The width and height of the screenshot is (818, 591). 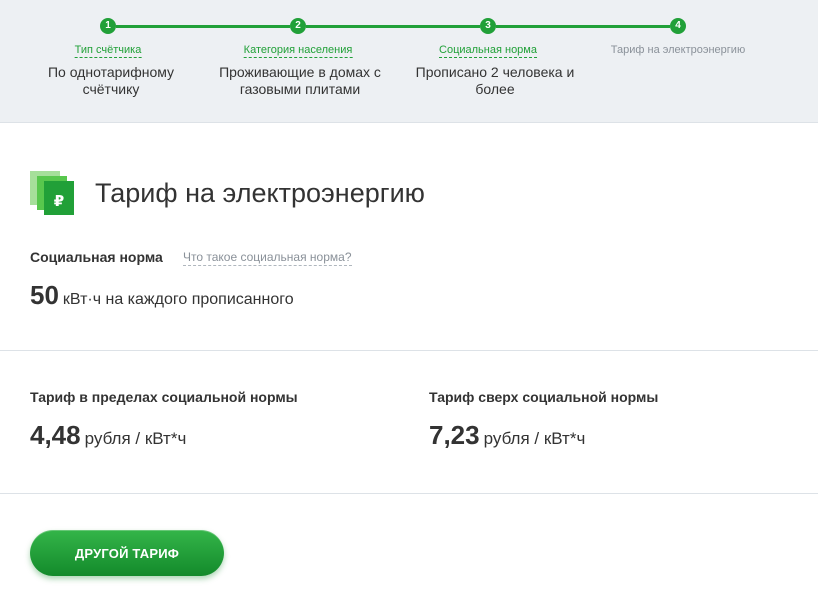 I want to click on step-1-link: Тип счётчика, so click(x=108, y=50).